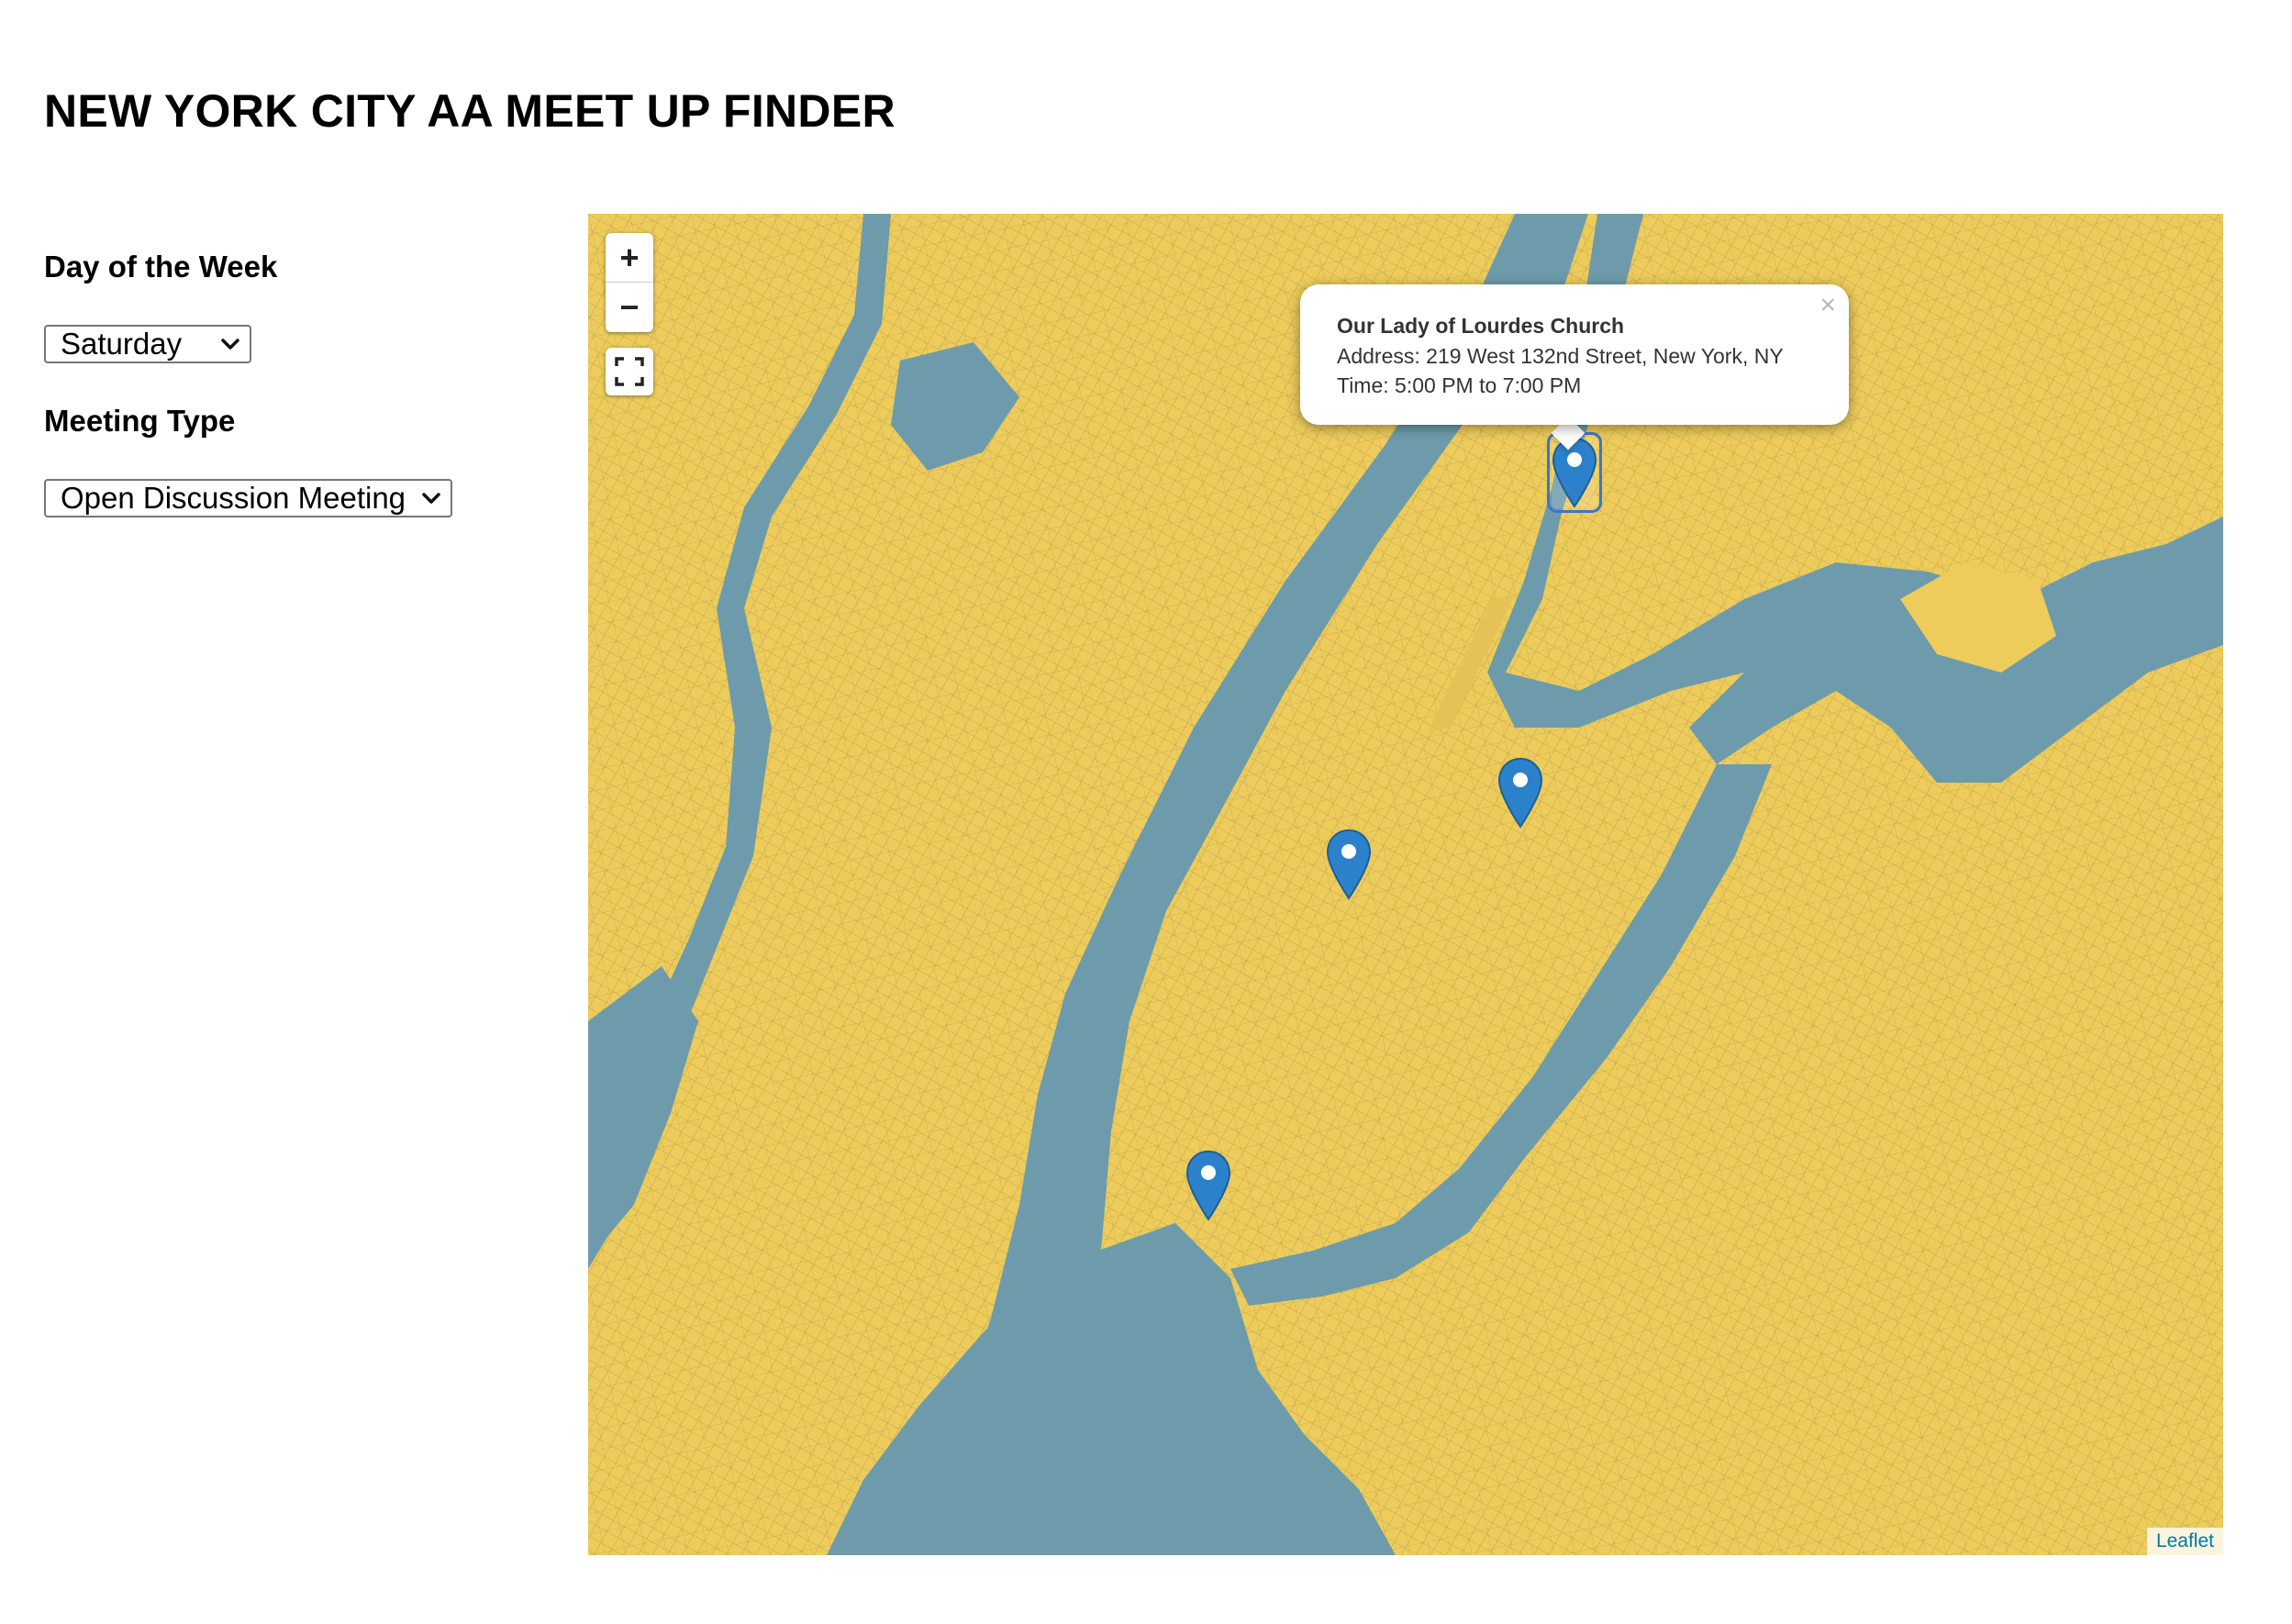  Describe the element at coordinates (470, 111) in the screenshot. I see `page-title: NEW YORK CITY AA MEET UP FINDER` at that location.